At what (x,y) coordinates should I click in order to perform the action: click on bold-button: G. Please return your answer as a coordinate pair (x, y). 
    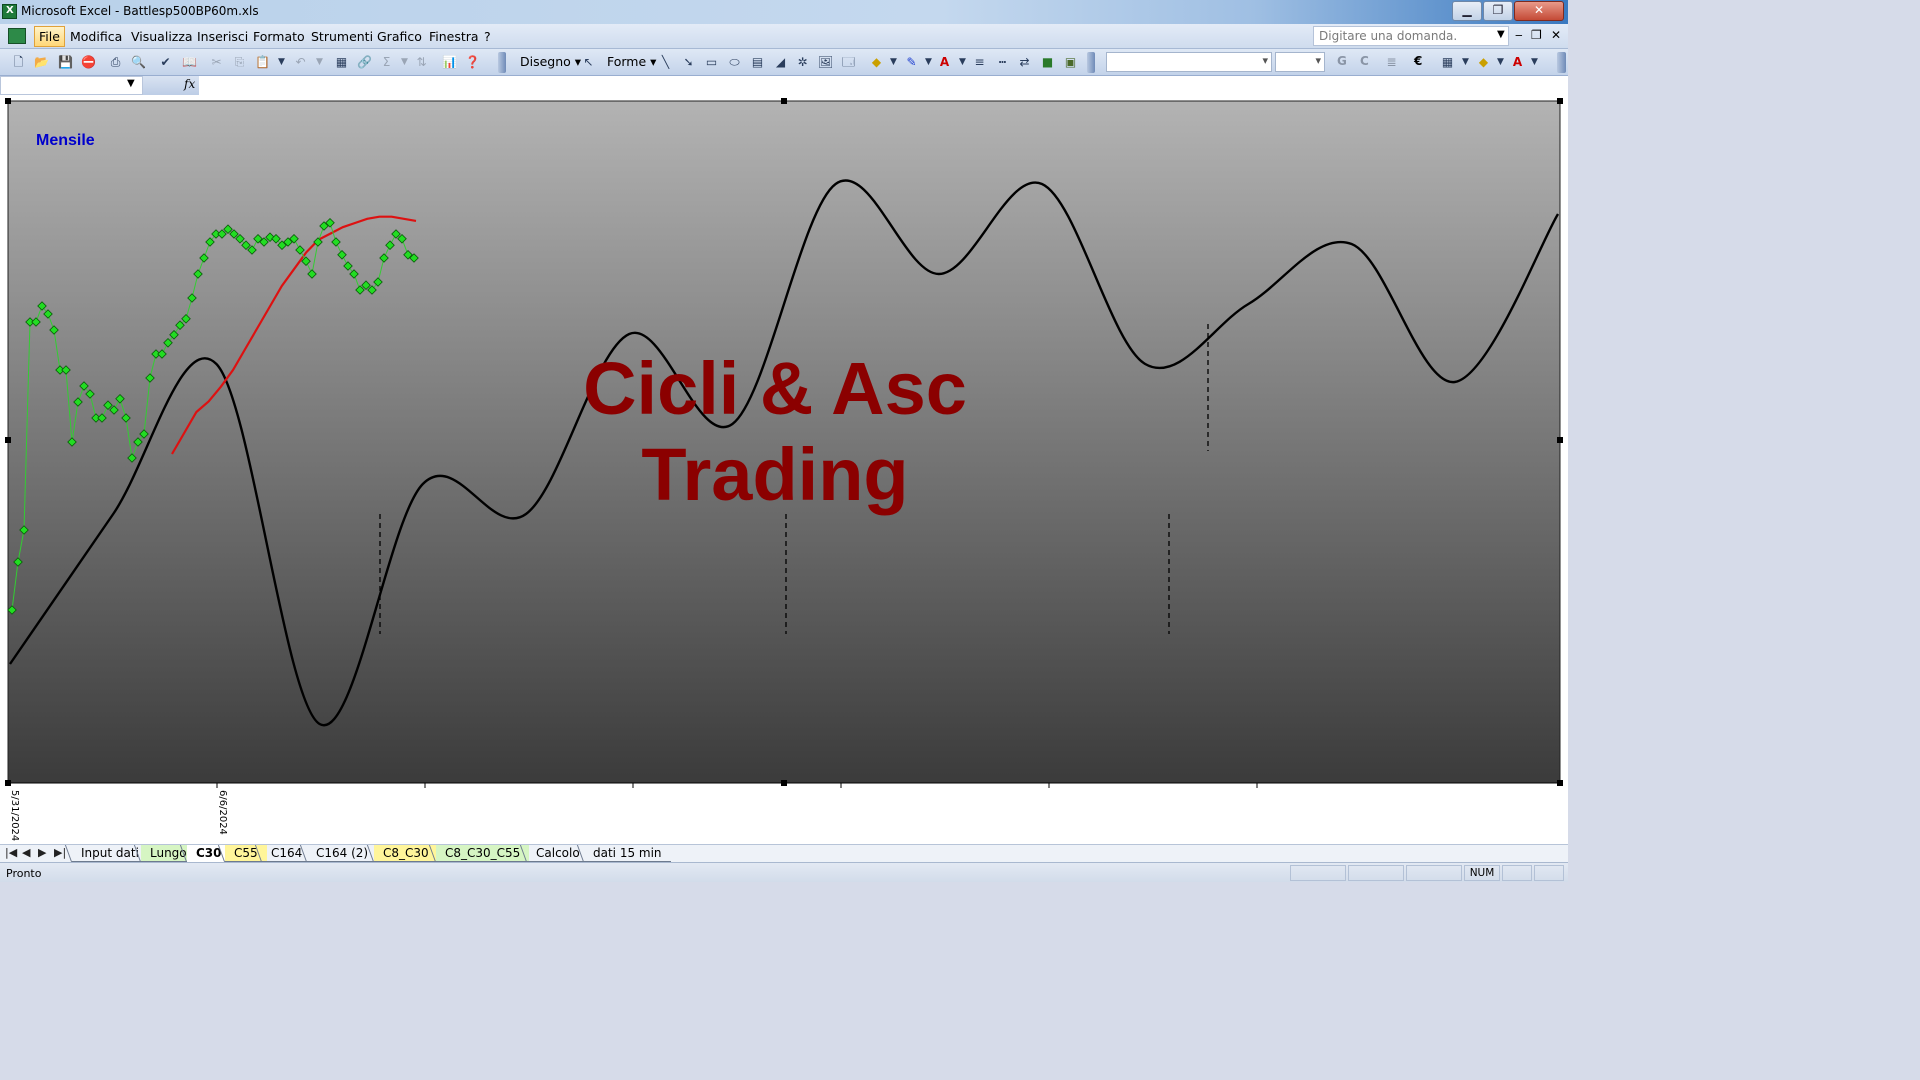
    Looking at the image, I should click on (1342, 61).